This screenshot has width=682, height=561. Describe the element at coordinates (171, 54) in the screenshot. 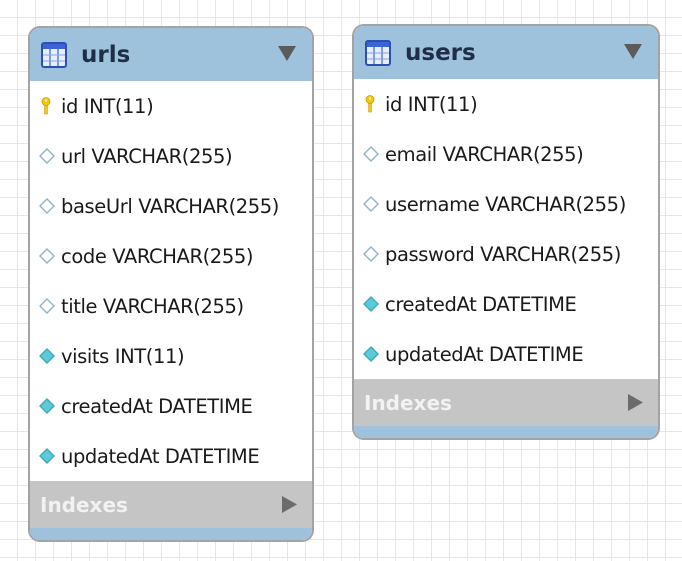

I see `table-header: urls` at that location.